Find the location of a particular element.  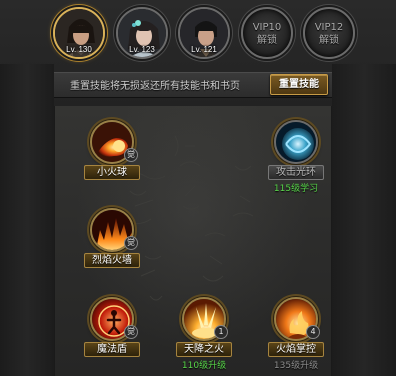

skill-name: 烈焰火墙 is located at coordinates (112, 260).